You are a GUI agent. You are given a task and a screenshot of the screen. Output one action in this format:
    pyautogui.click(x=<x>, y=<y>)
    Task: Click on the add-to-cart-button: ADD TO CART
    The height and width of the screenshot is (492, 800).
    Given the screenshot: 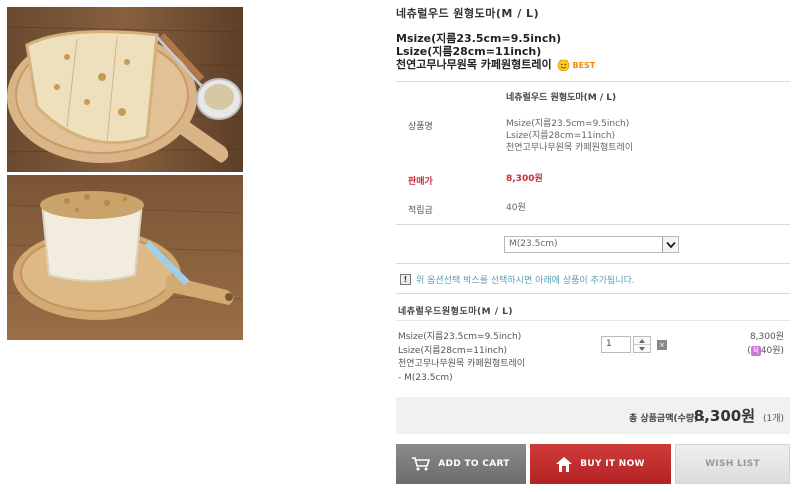 What is the action you would take?
    pyautogui.click(x=461, y=464)
    